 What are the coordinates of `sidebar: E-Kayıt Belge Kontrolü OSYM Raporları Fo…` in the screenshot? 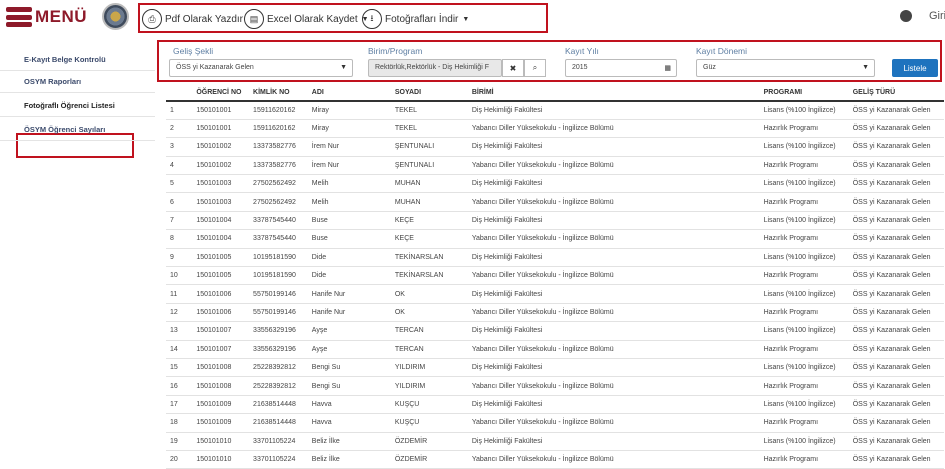 It's located at (77, 246).